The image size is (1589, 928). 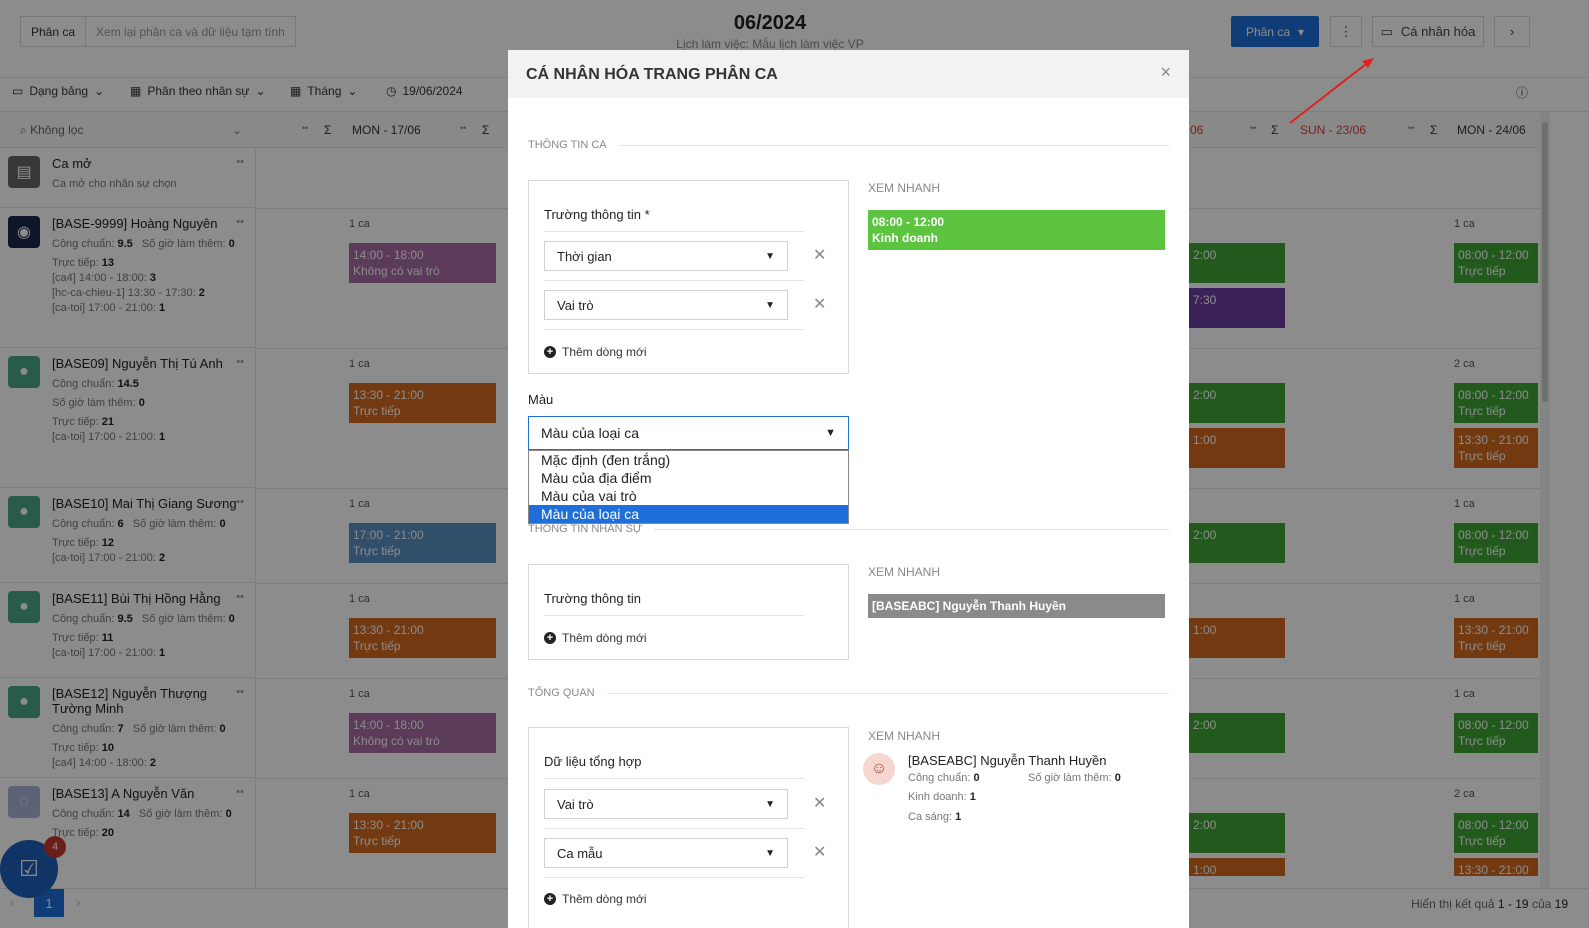 What do you see at coordinates (592, 598) in the screenshot?
I see `field-title: Trường thông tin` at bounding box center [592, 598].